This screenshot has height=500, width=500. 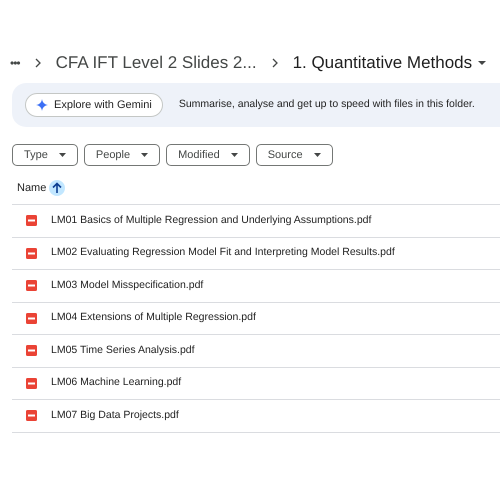 What do you see at coordinates (223, 253) in the screenshot?
I see `file-name: LM02 Evaluating Regression Model Fit and Interpreting Model Results.pdf` at bounding box center [223, 253].